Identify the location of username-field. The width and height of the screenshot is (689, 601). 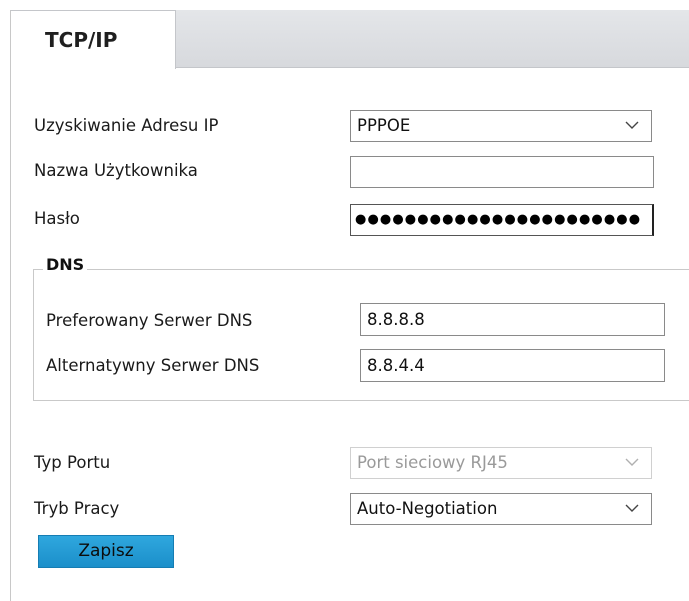
(502, 172).